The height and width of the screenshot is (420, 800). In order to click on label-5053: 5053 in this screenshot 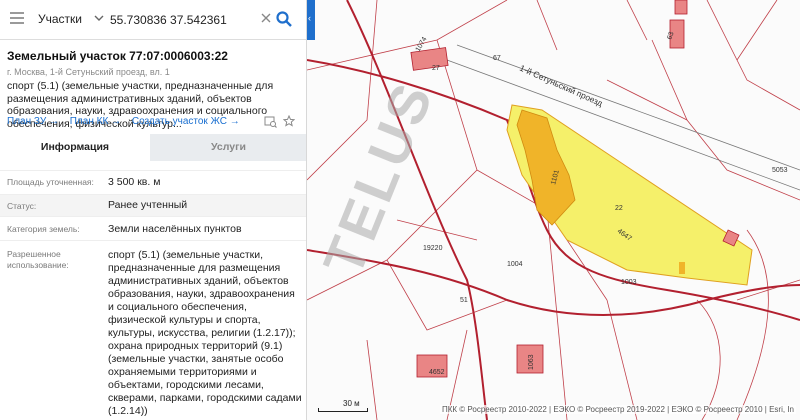, I will do `click(780, 170)`.